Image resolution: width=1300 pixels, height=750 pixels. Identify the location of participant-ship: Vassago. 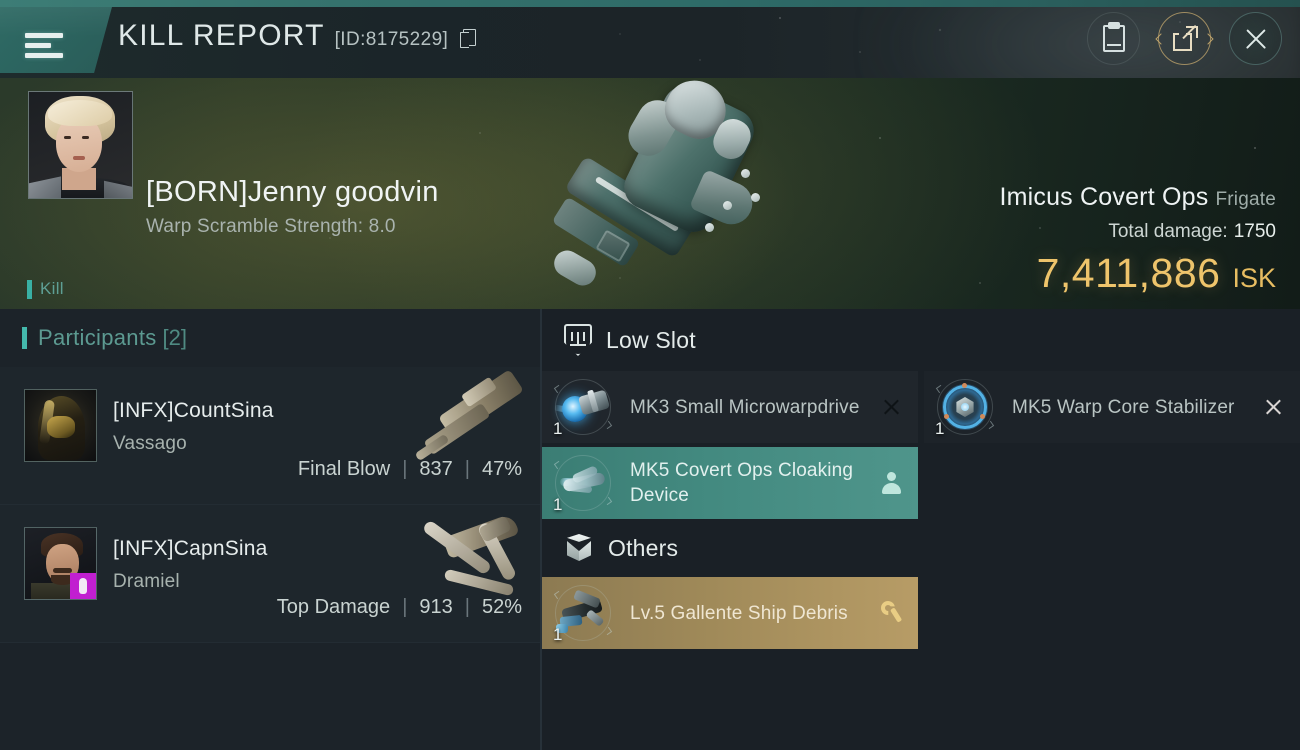
(150, 443).